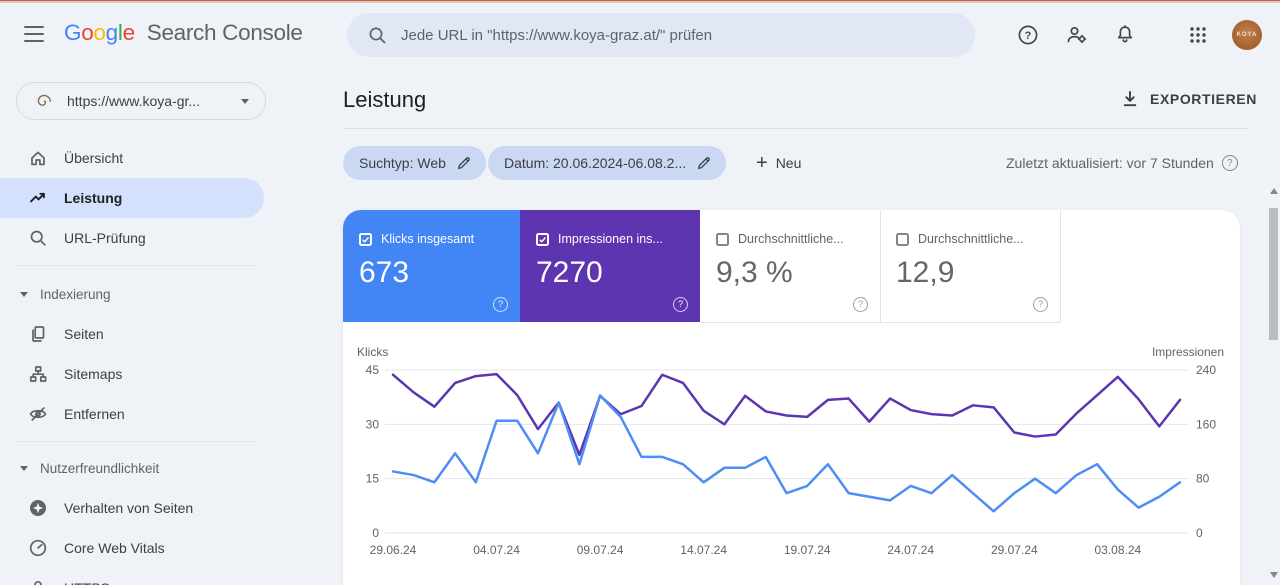 The width and height of the screenshot is (1280, 585). What do you see at coordinates (245, 103) in the screenshot?
I see `chevron-down-icon` at bounding box center [245, 103].